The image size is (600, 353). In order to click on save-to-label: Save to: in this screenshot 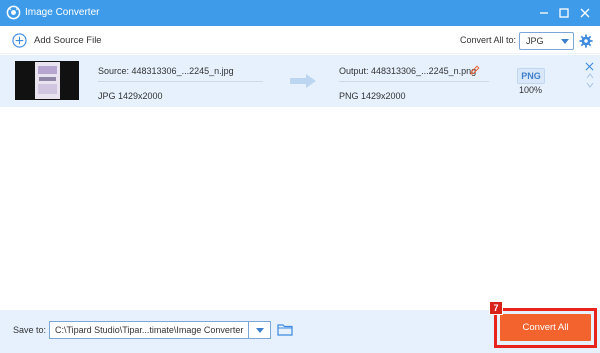, I will do `click(30, 330)`.